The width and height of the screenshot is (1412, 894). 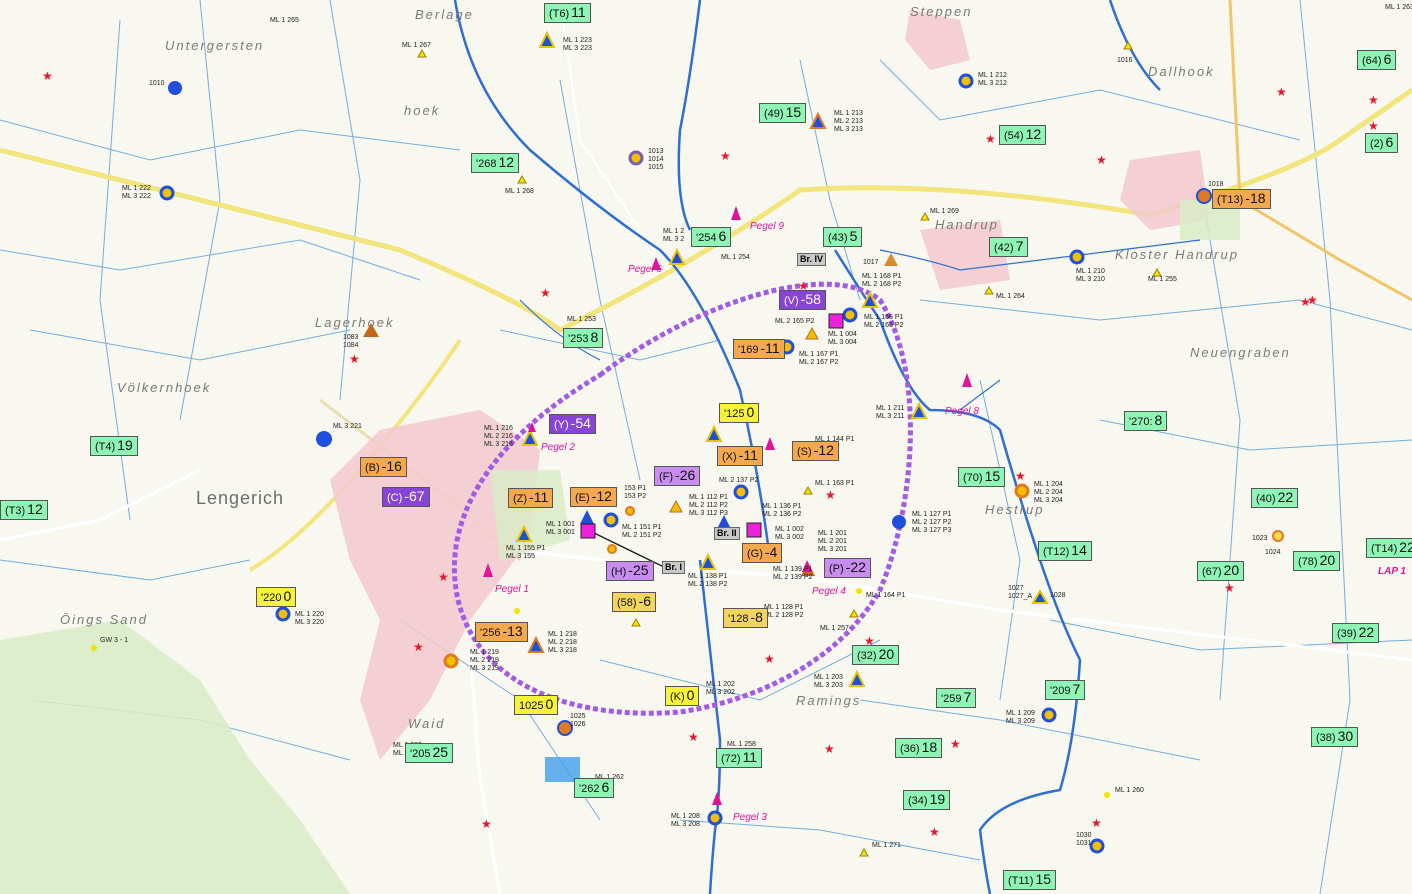 I want to click on well-id: ML 1 210 ML 3 210, so click(x=1090, y=275).